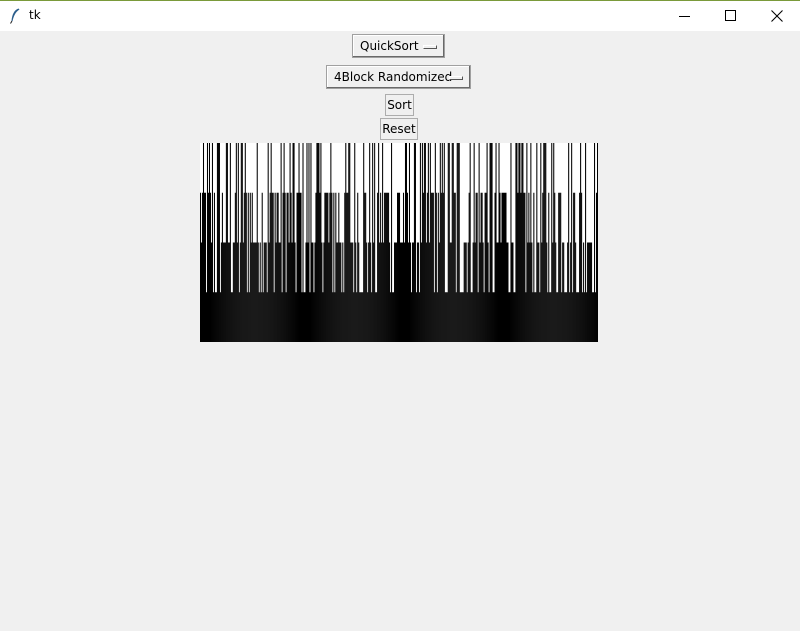  What do you see at coordinates (777, 16) in the screenshot?
I see `close-button` at bounding box center [777, 16].